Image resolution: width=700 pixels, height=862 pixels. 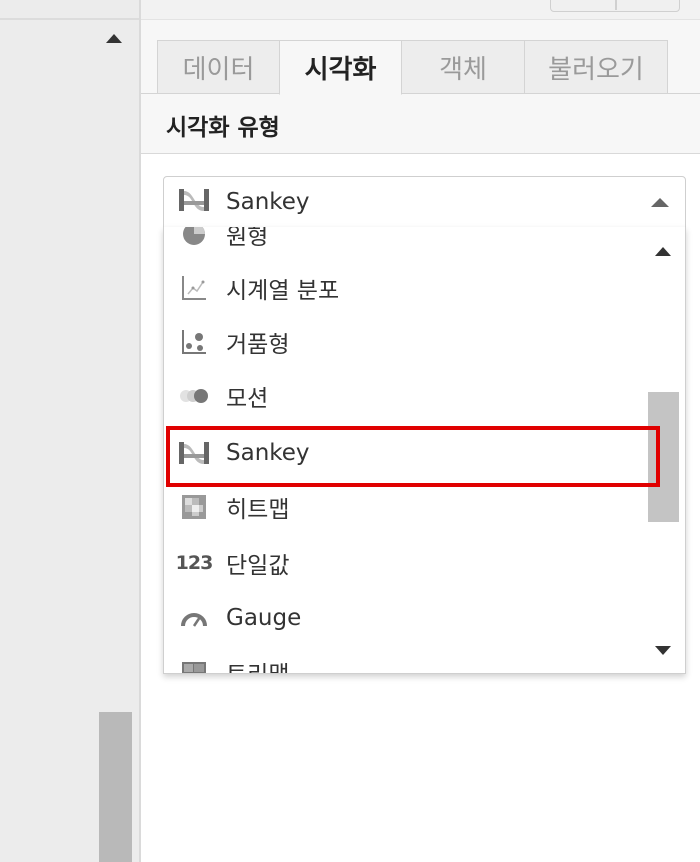 What do you see at coordinates (258, 566) in the screenshot?
I see `option-label: 단일값` at bounding box center [258, 566].